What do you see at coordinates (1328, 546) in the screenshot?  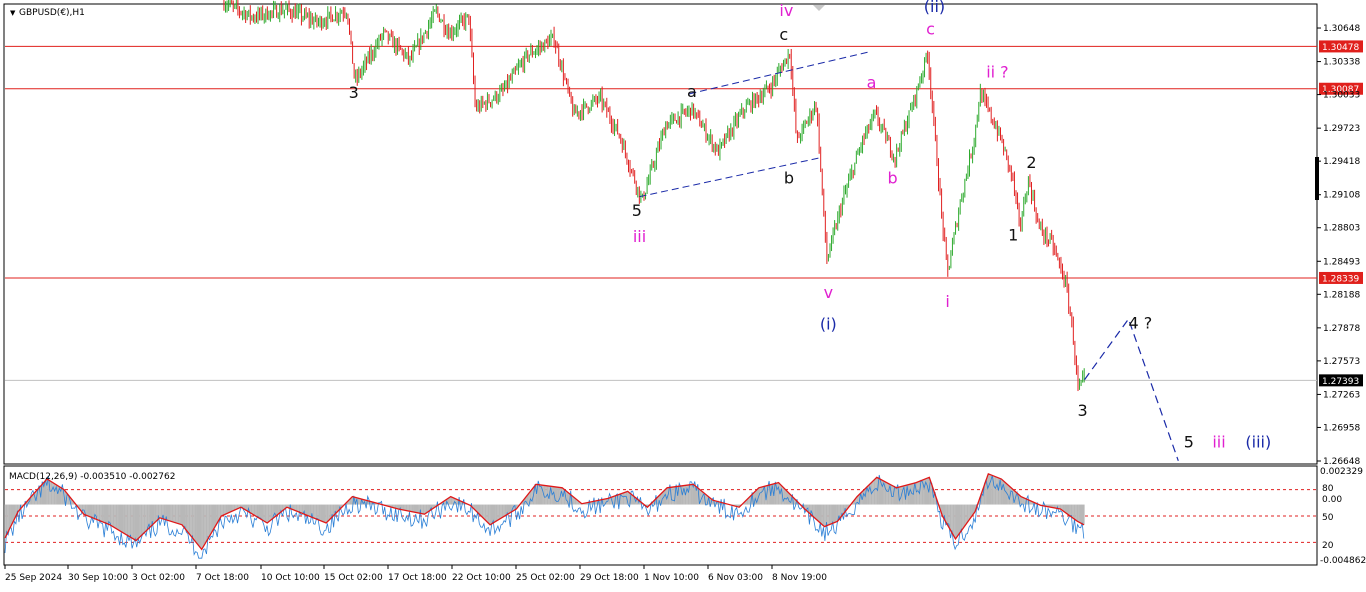 I see `macd-tick-label: 20` at bounding box center [1328, 546].